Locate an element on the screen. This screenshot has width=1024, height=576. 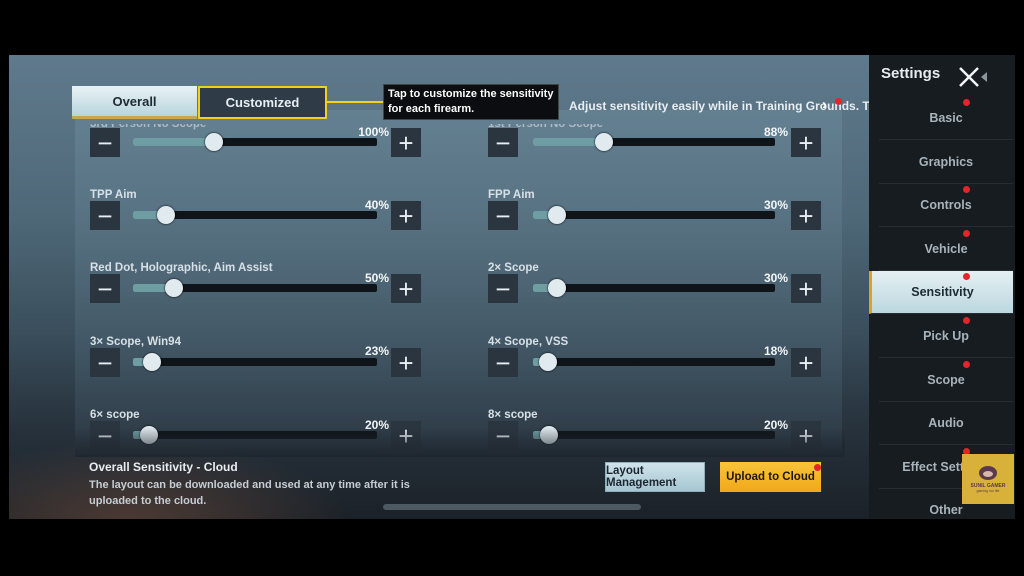
sidebar-item-vehicle: Vehicle is located at coordinates (946, 249).